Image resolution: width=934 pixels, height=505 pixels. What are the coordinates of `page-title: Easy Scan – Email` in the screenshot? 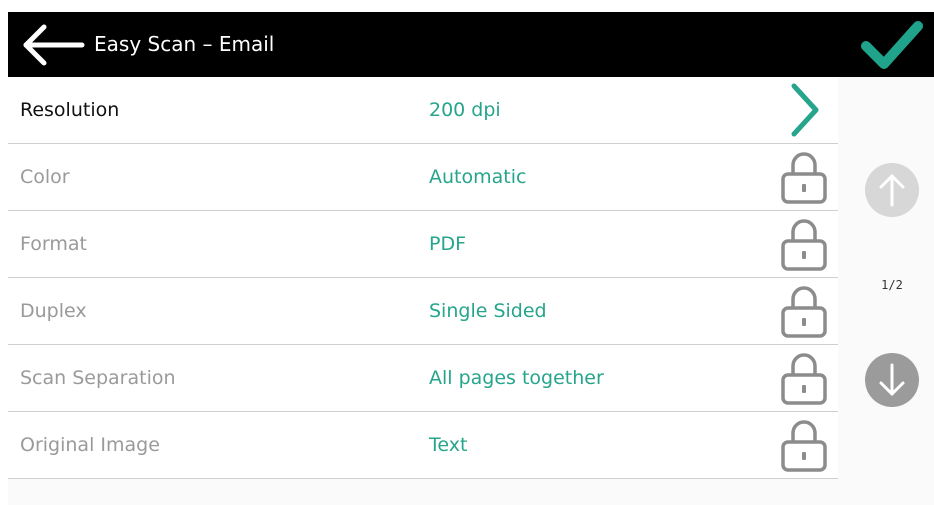 It's located at (184, 44).